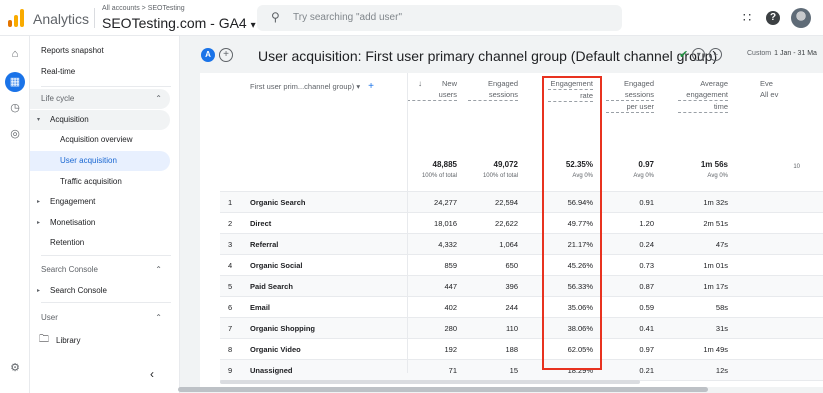 This screenshot has height=393, width=823. What do you see at coordinates (100, 182) in the screenshot?
I see `nav-traffic-acquisition: Traffic acquisition` at bounding box center [100, 182].